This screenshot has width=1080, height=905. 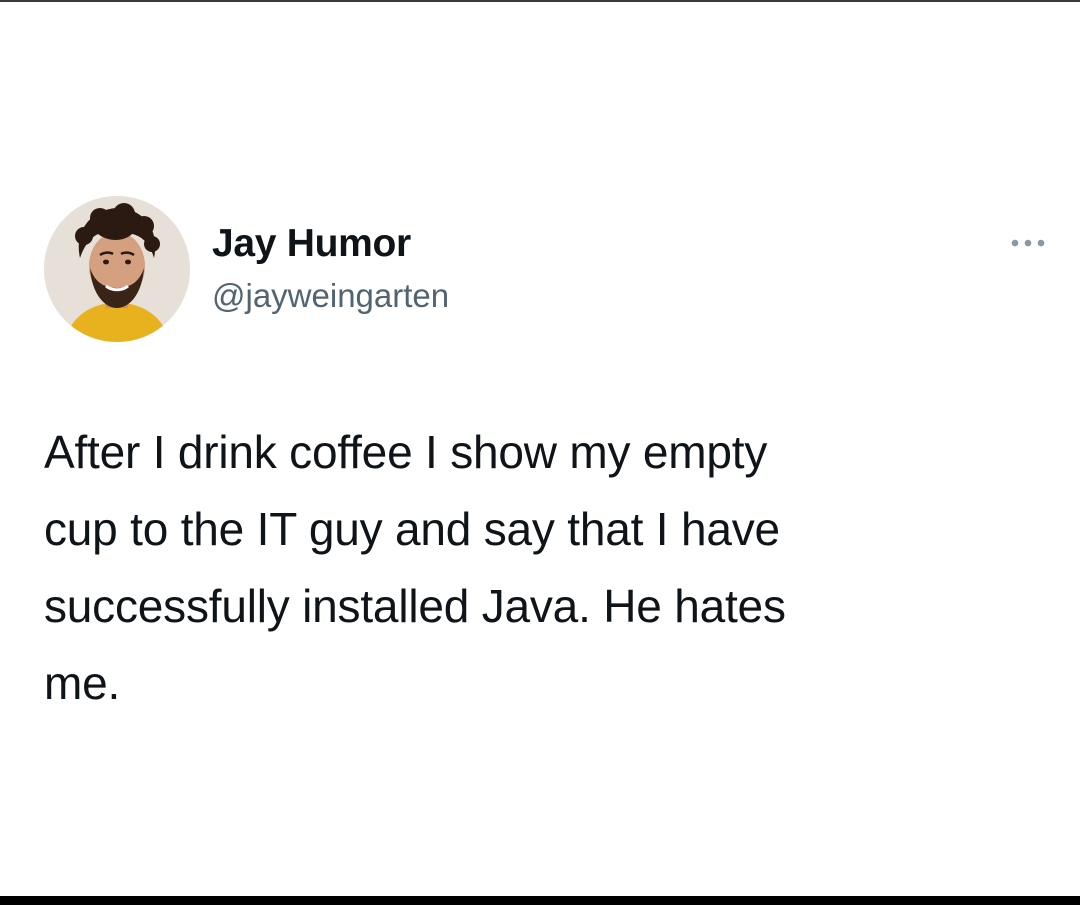 What do you see at coordinates (1028, 243) in the screenshot?
I see `more-options-icon` at bounding box center [1028, 243].